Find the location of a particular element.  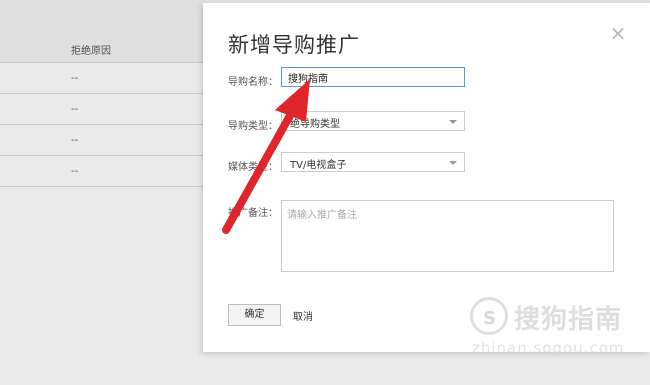

promotion-remark-label: 推广备注： is located at coordinates (253, 213).